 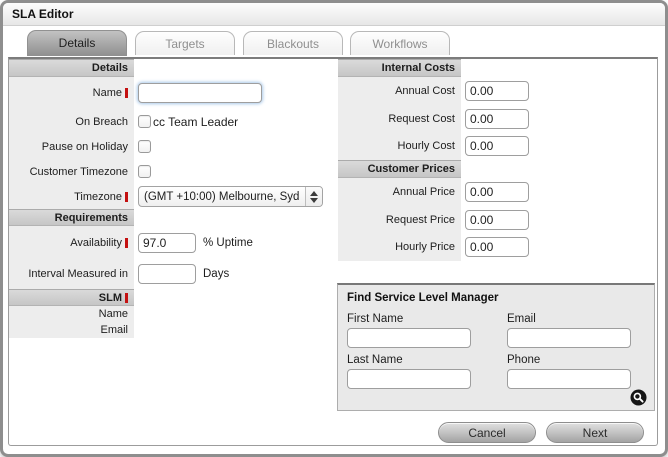 What do you see at coordinates (114, 330) in the screenshot?
I see `slm-email-label: Email` at bounding box center [114, 330].